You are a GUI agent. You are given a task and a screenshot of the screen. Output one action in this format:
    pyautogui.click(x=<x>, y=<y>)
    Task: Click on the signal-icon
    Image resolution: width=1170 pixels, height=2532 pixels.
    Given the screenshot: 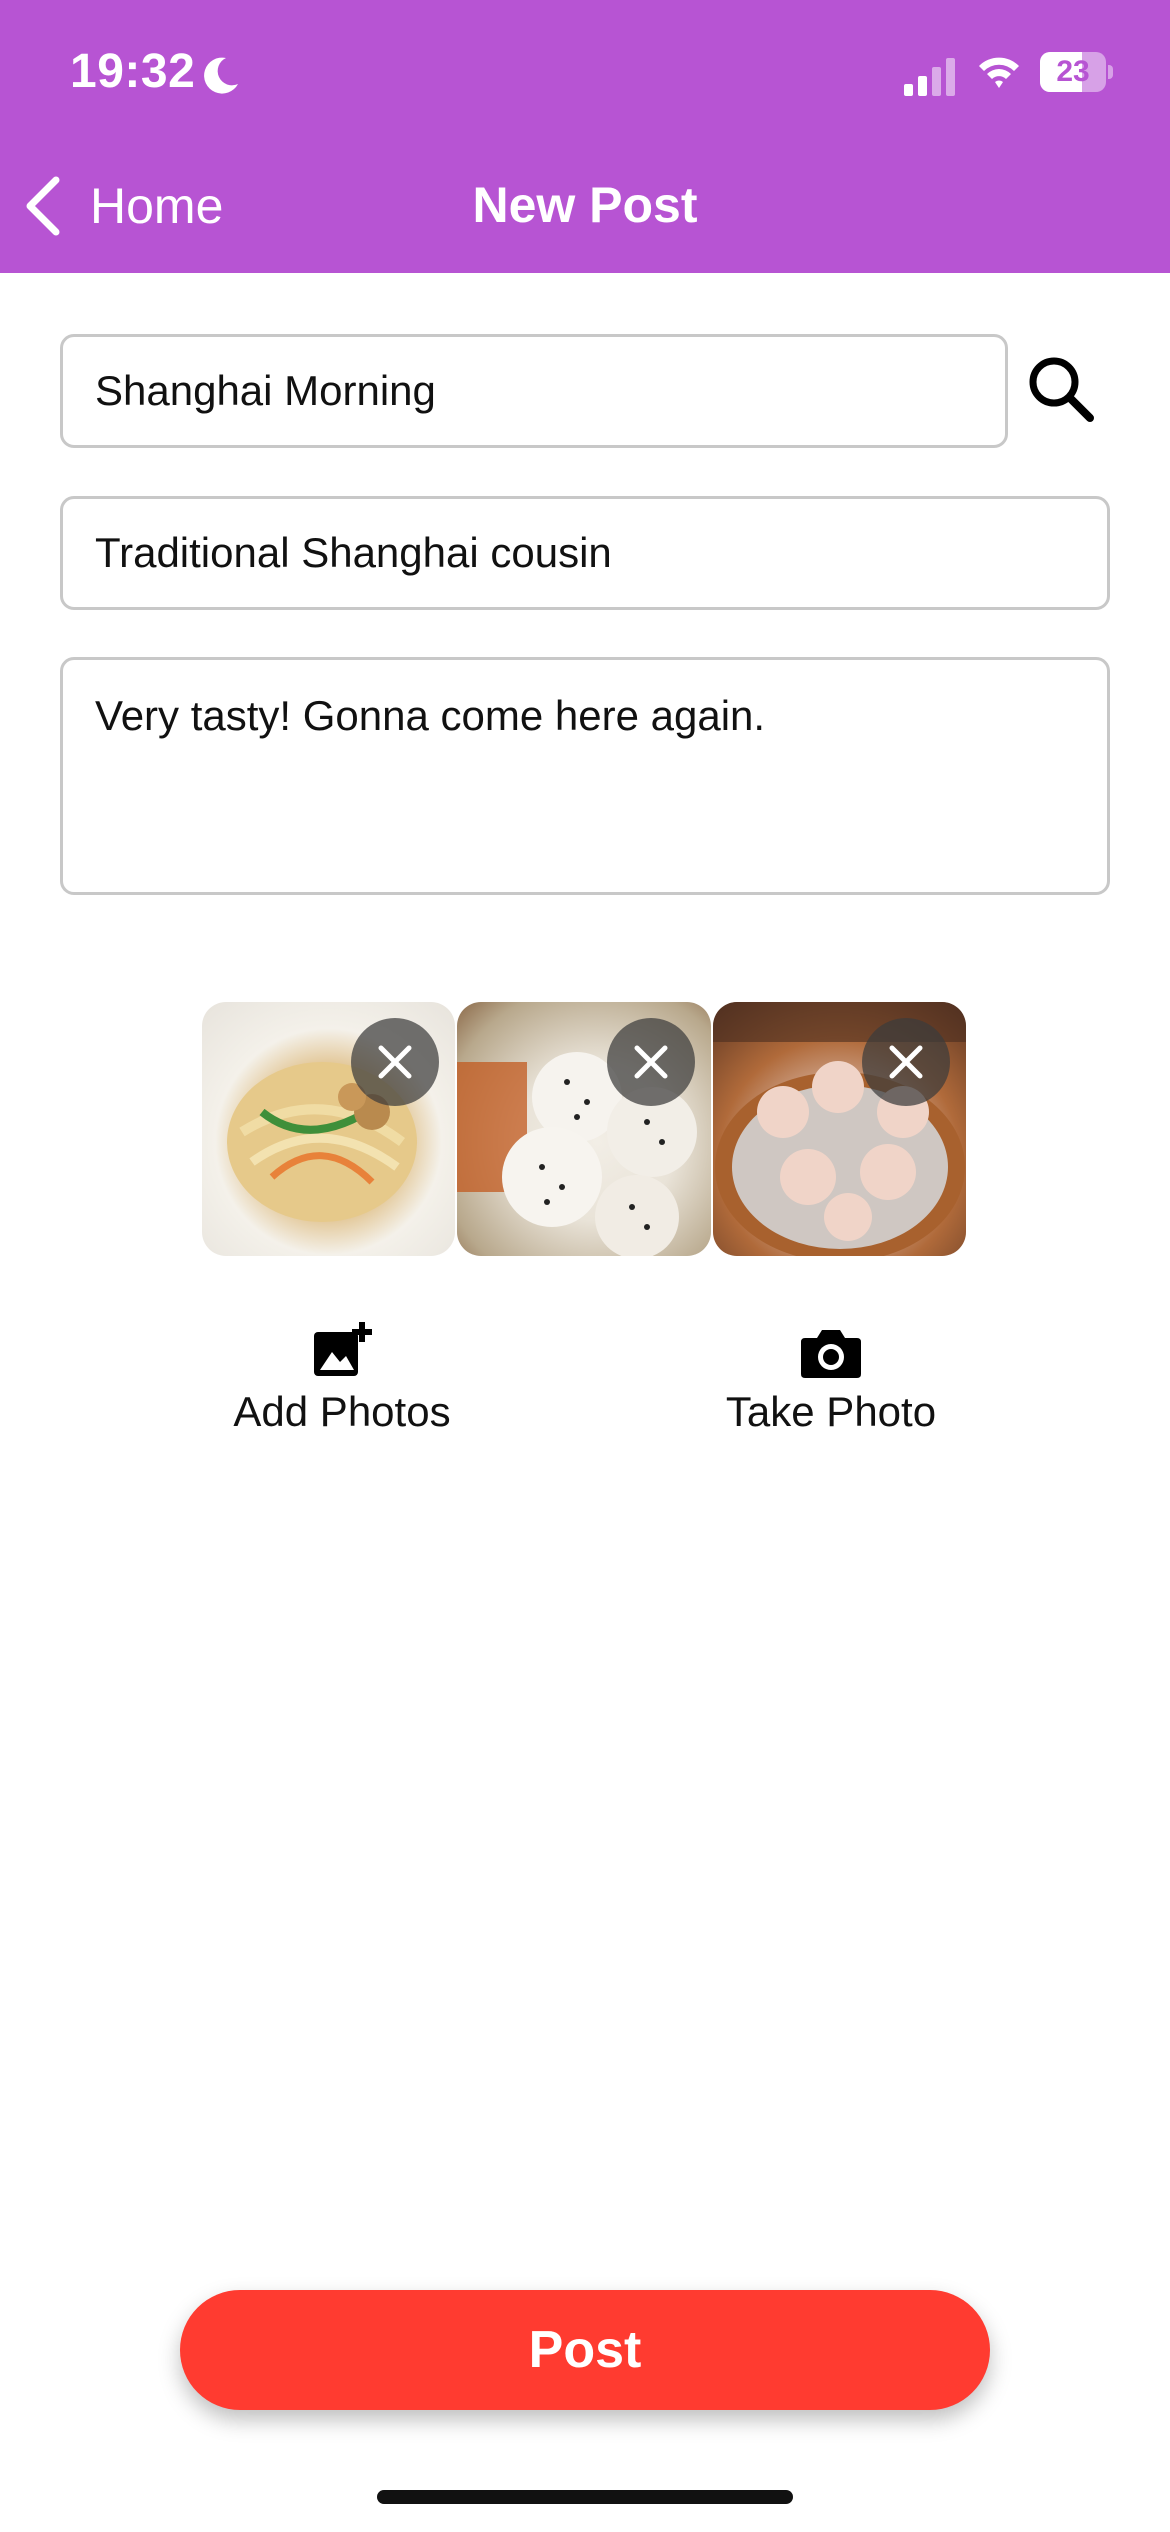 What is the action you would take?
    pyautogui.click(x=929, y=77)
    